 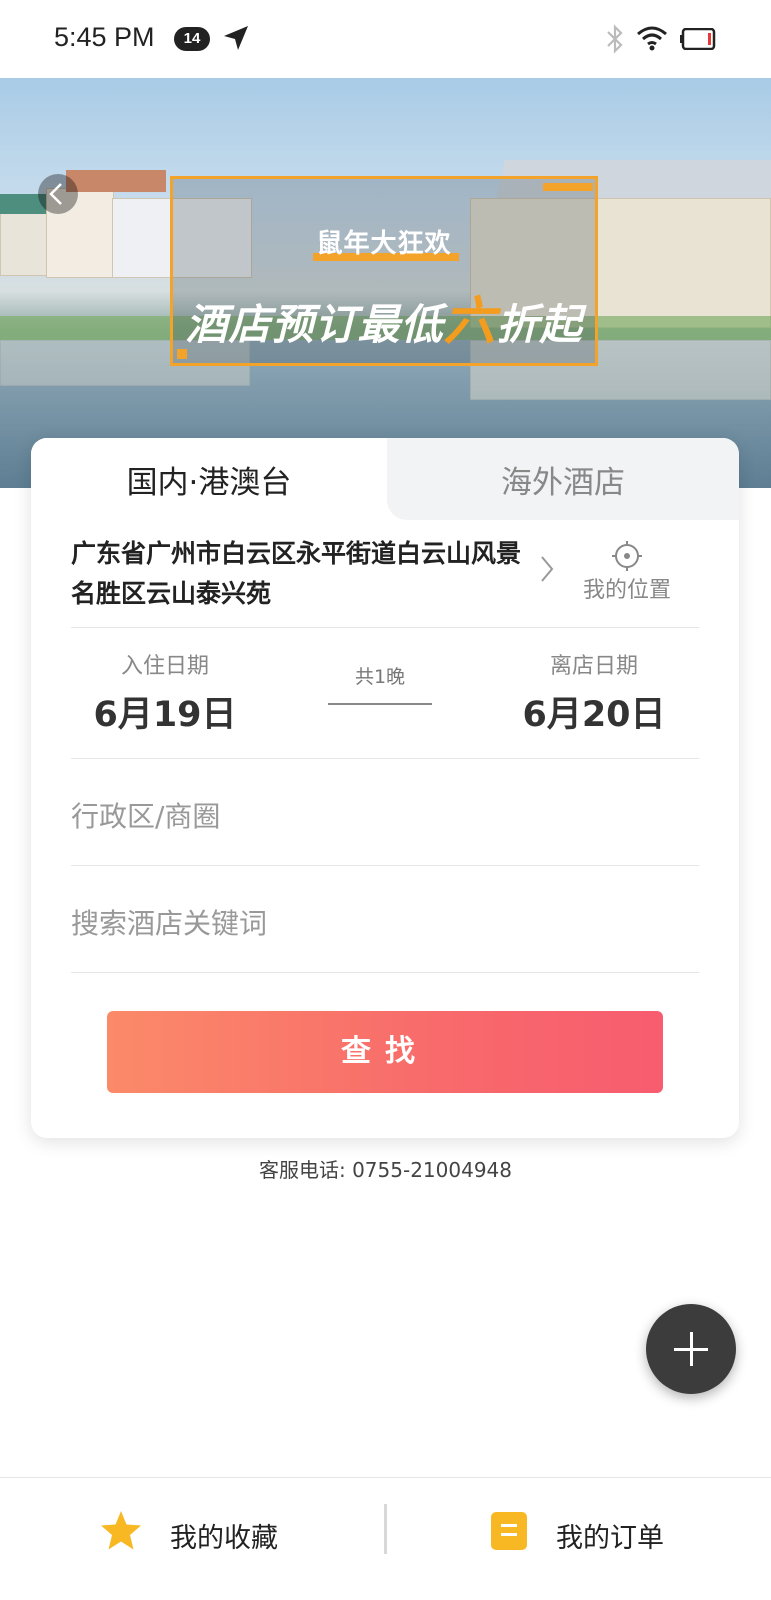 What do you see at coordinates (385, 39) in the screenshot?
I see `status-bar: 5:45 PM 14` at bounding box center [385, 39].